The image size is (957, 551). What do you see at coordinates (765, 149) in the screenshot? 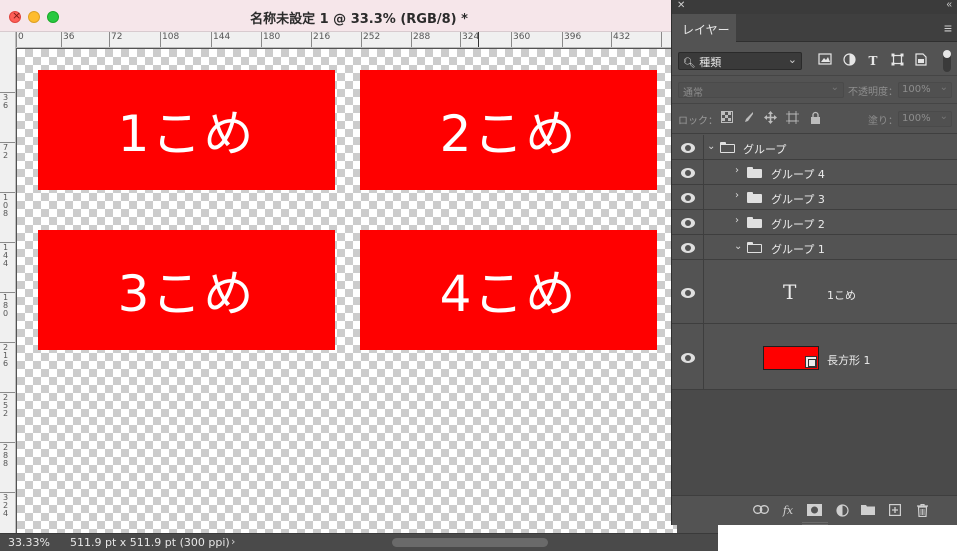
I see `layer-name: グループ` at bounding box center [765, 149].